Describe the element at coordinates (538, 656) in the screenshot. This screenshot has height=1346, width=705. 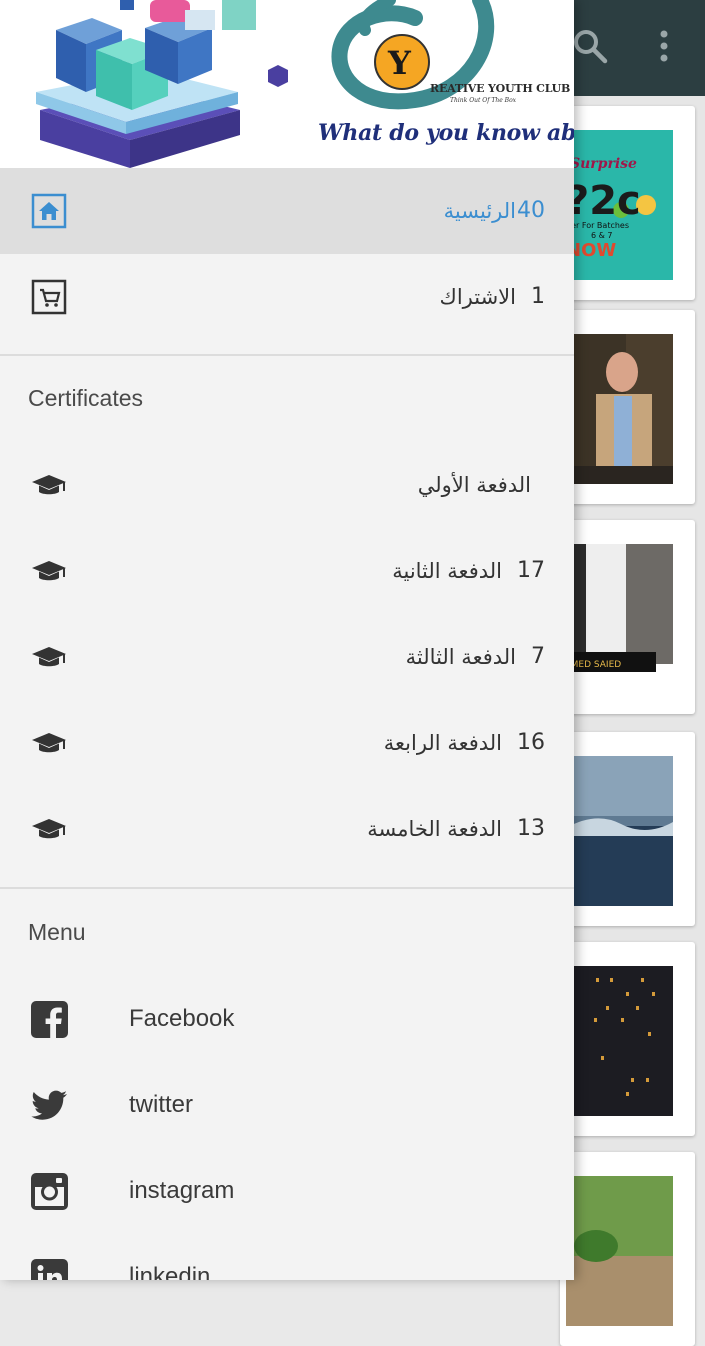
I see `certificate-count: 7` at that location.